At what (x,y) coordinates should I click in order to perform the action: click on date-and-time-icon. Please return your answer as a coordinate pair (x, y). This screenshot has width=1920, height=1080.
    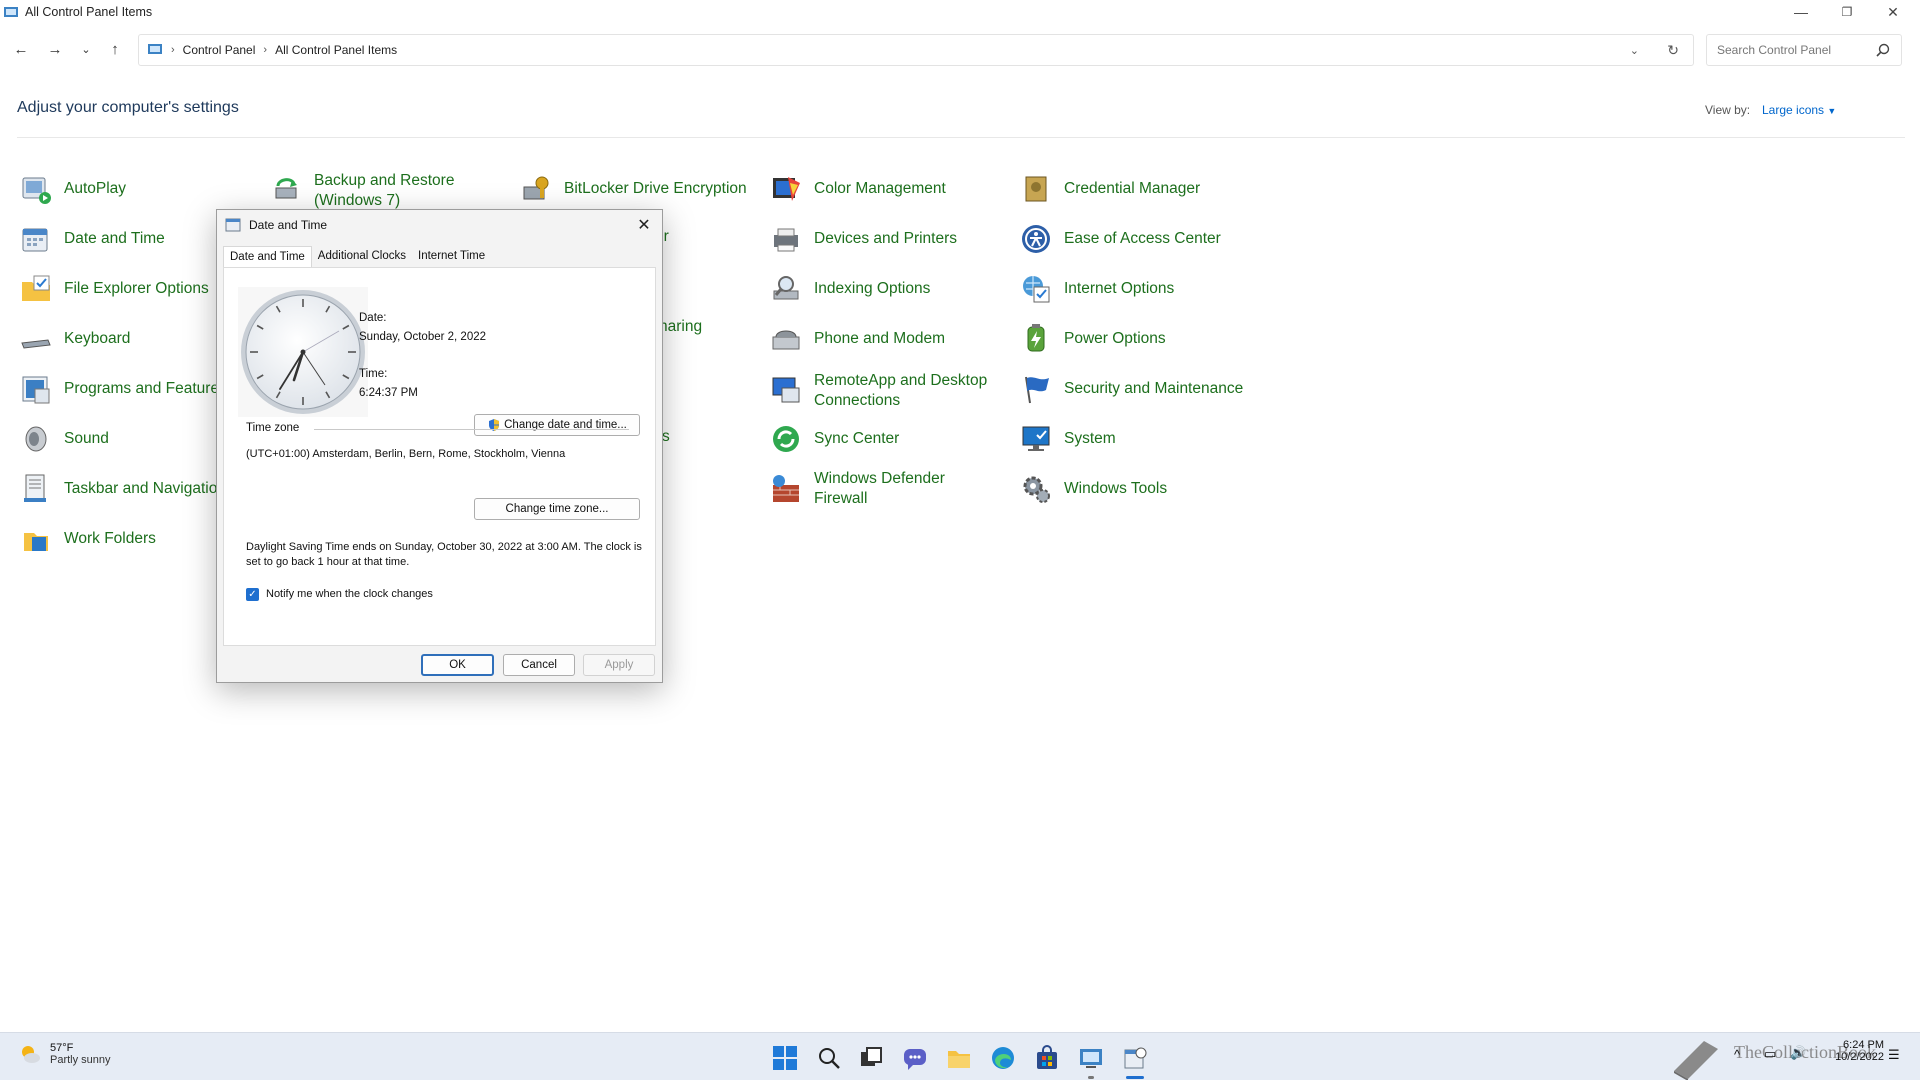
    Looking at the image, I should click on (1135, 1058).